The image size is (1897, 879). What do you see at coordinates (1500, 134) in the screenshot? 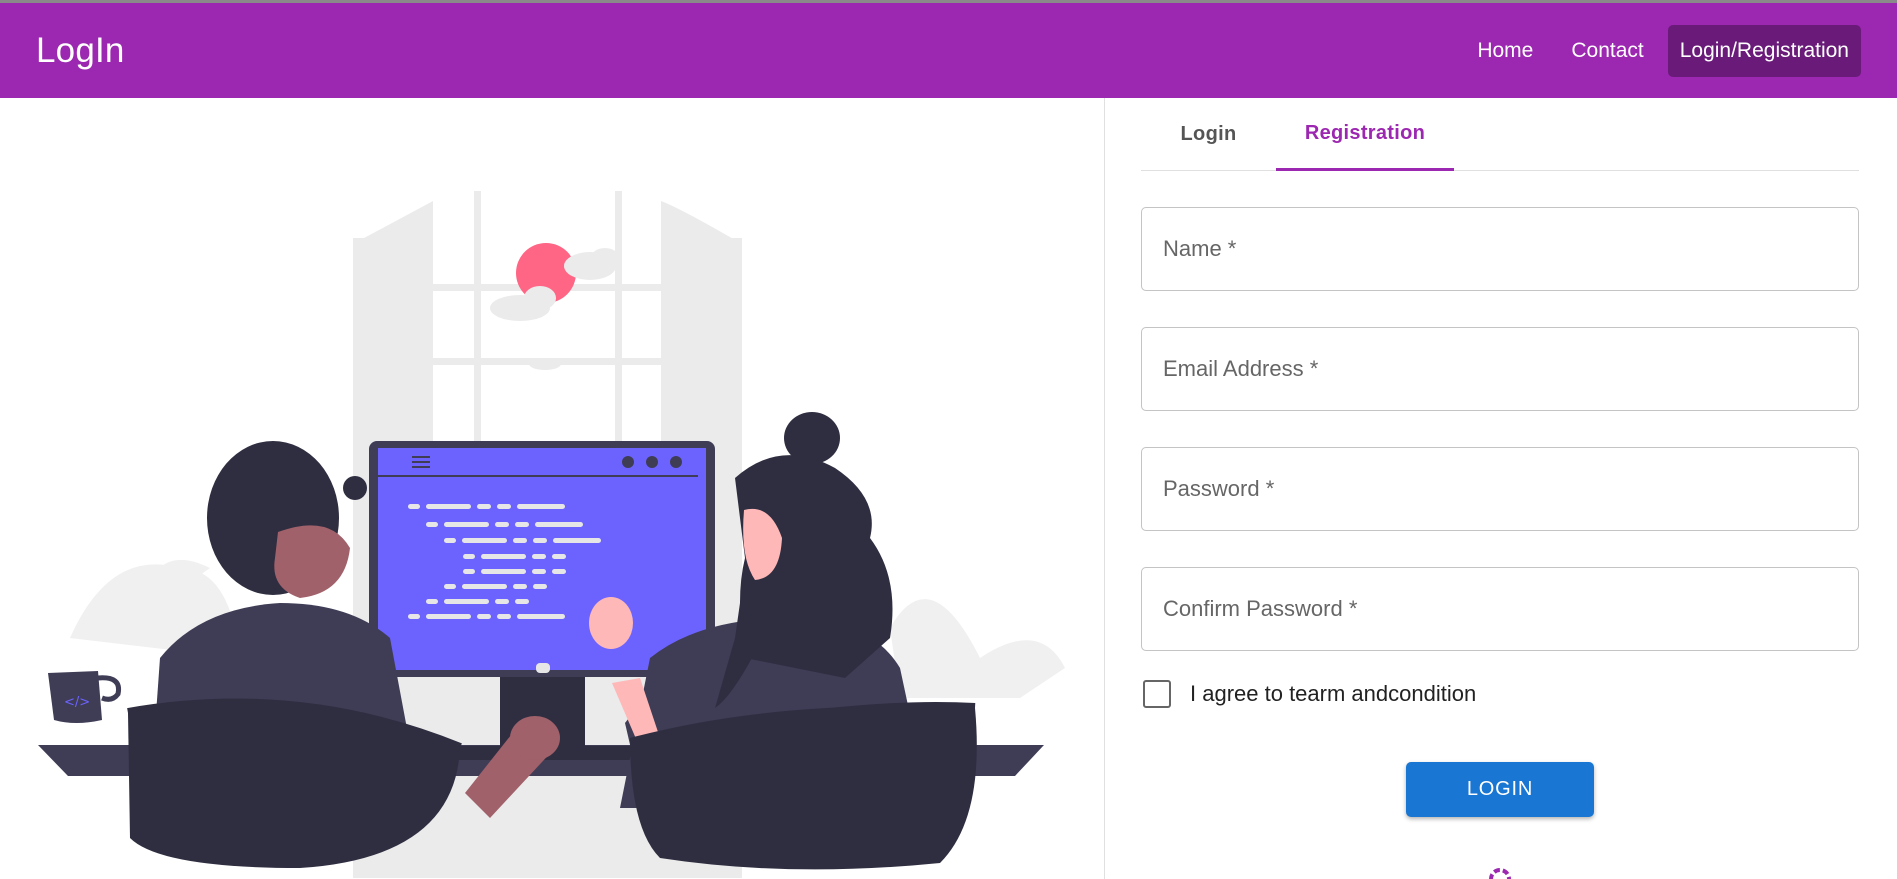
I see `auth-tabs: Login Registration` at bounding box center [1500, 134].